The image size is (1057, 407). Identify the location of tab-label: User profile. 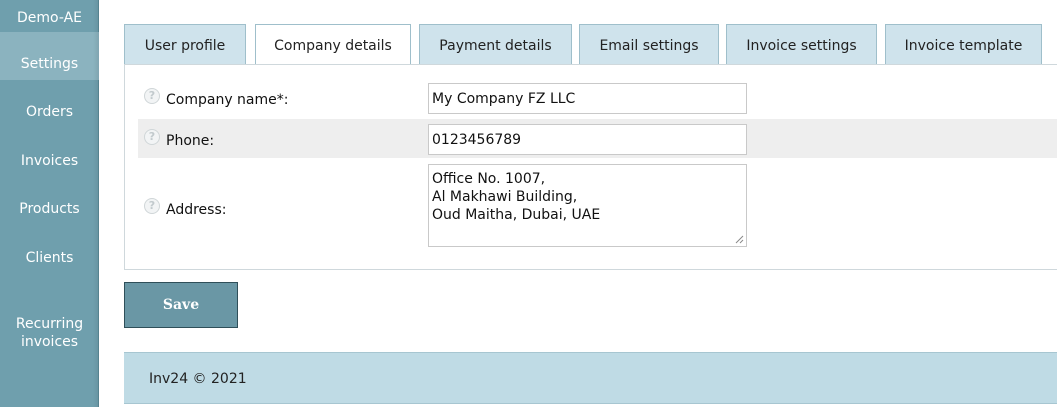
(185, 46).